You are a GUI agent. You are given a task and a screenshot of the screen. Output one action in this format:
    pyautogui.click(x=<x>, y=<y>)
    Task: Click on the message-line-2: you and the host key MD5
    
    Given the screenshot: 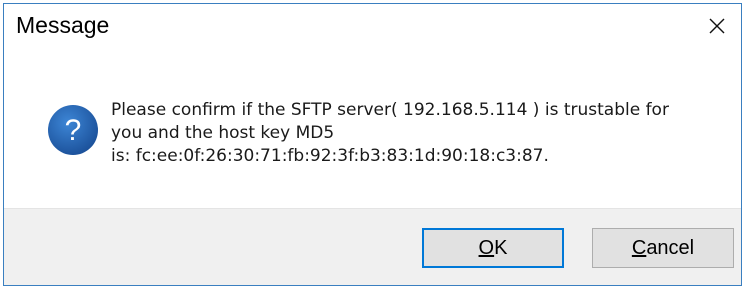 What is the action you would take?
    pyautogui.click(x=223, y=133)
    